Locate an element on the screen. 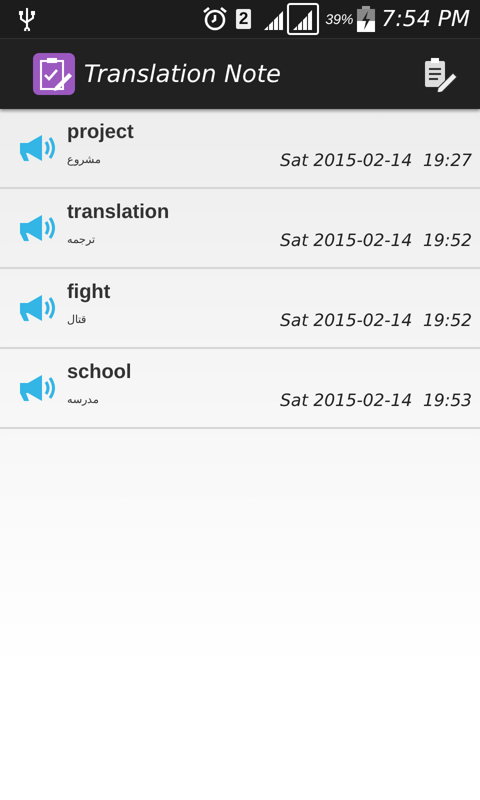 The image size is (480, 800). app-logo-icon is located at coordinates (54, 74).